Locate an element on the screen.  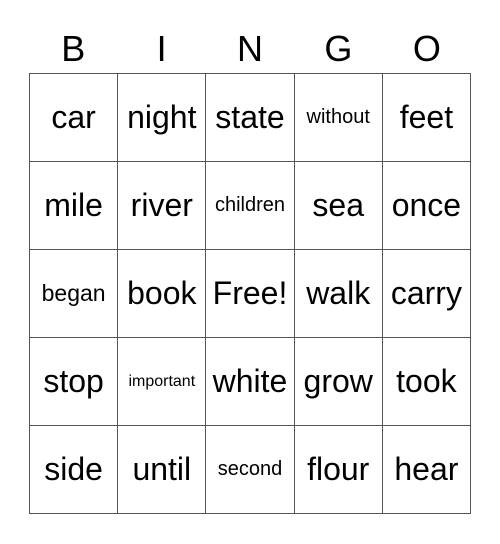
bingo-cell: white is located at coordinates (250, 382).